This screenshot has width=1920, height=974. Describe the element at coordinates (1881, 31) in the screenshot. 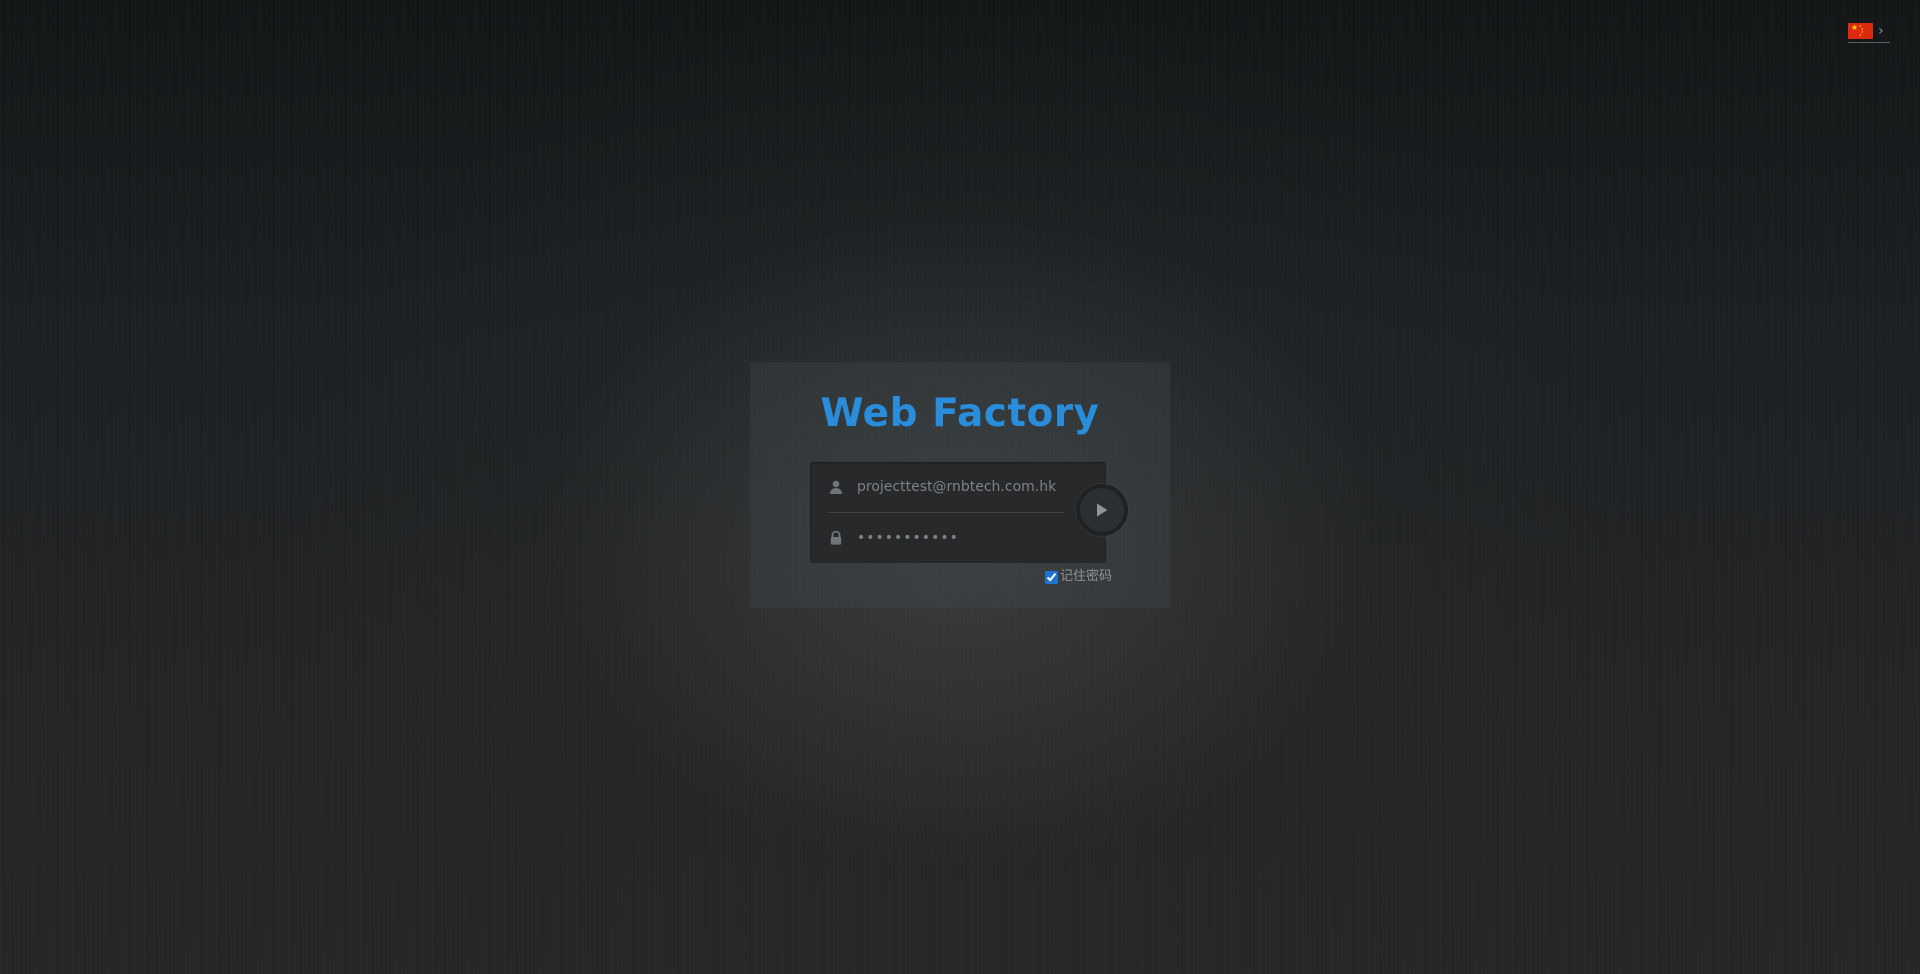

I see `chevron-right-icon: ›` at that location.